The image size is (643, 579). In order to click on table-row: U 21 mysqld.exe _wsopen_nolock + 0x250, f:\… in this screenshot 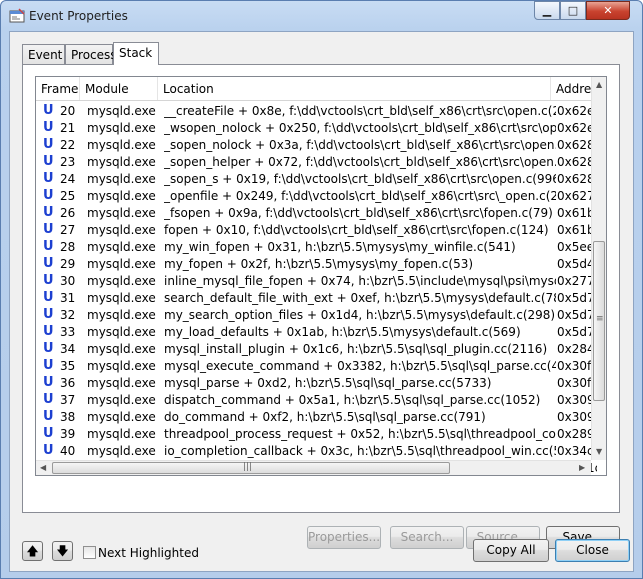, I will do `click(316, 127)`.